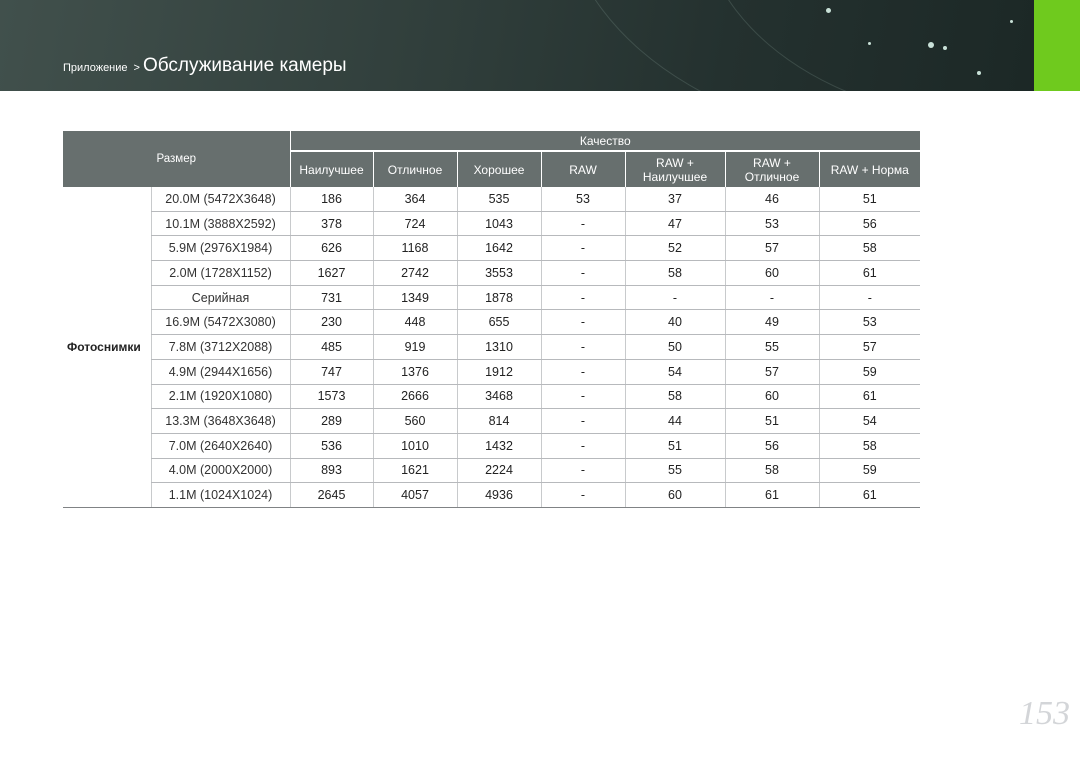 This screenshot has height=765, width=1080. What do you see at coordinates (498, 273) in the screenshot?
I see `value-cell: 3553` at bounding box center [498, 273].